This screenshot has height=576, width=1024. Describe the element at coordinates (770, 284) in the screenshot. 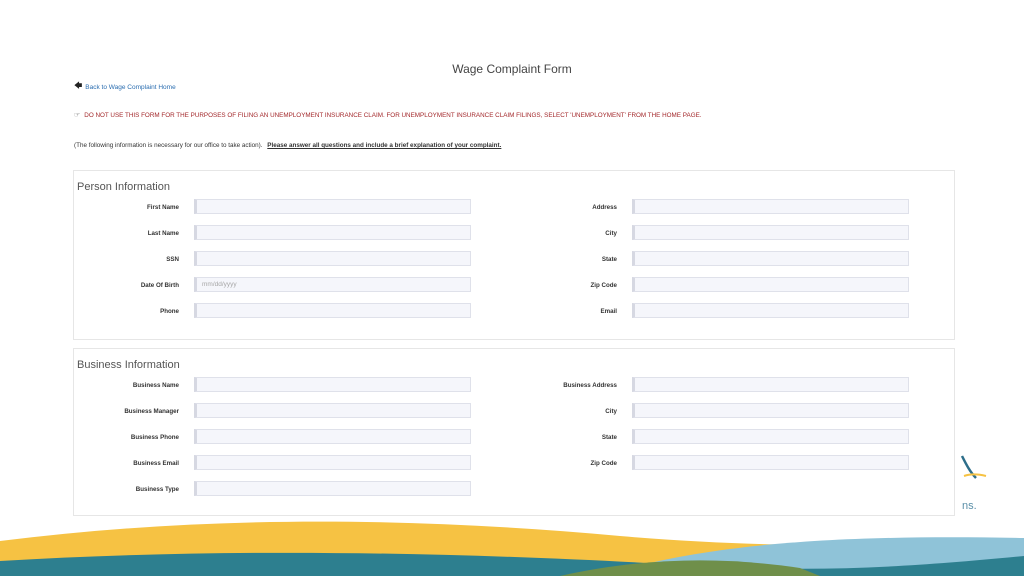

I see `zip-code-input` at that location.